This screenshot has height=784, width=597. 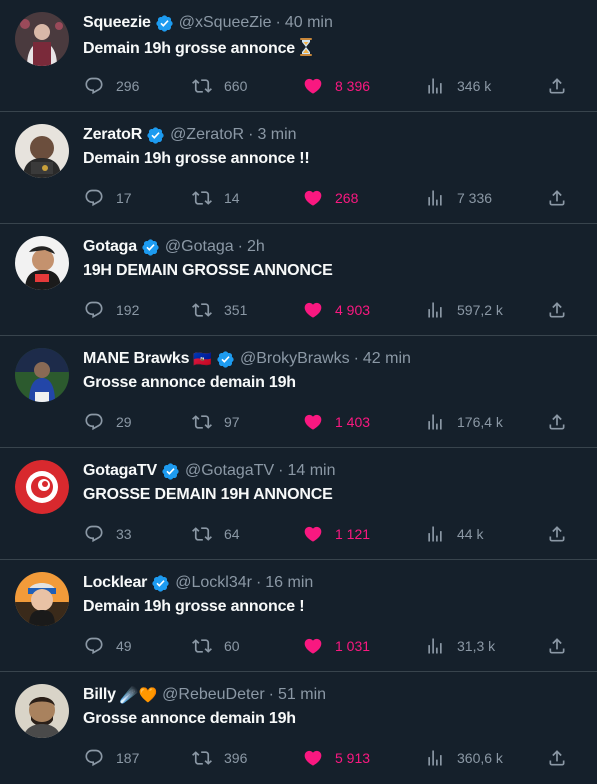 I want to click on tweet-actions: 187 396 5 913 360,6 k, so click(x=298, y=758).